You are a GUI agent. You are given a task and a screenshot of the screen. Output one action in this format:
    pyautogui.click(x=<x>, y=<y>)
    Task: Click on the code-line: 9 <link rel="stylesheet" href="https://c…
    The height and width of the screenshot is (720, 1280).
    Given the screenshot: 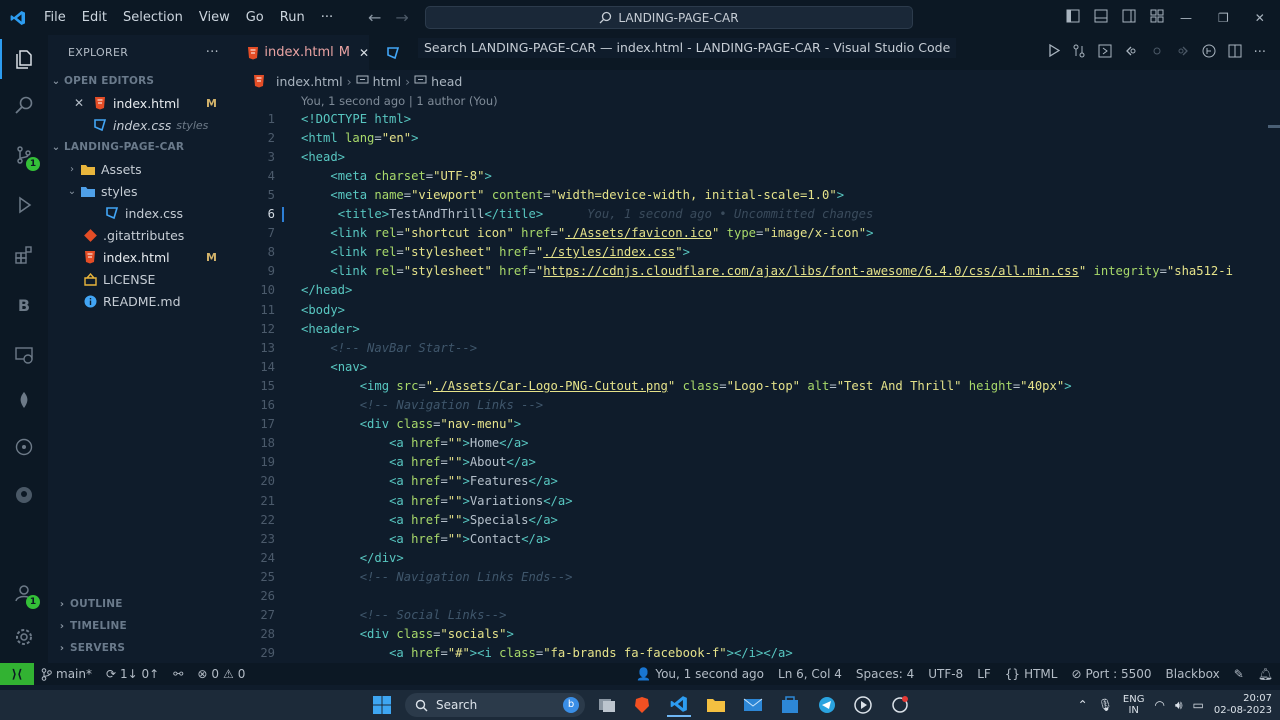 What is the action you would take?
    pyautogui.click(x=756, y=271)
    